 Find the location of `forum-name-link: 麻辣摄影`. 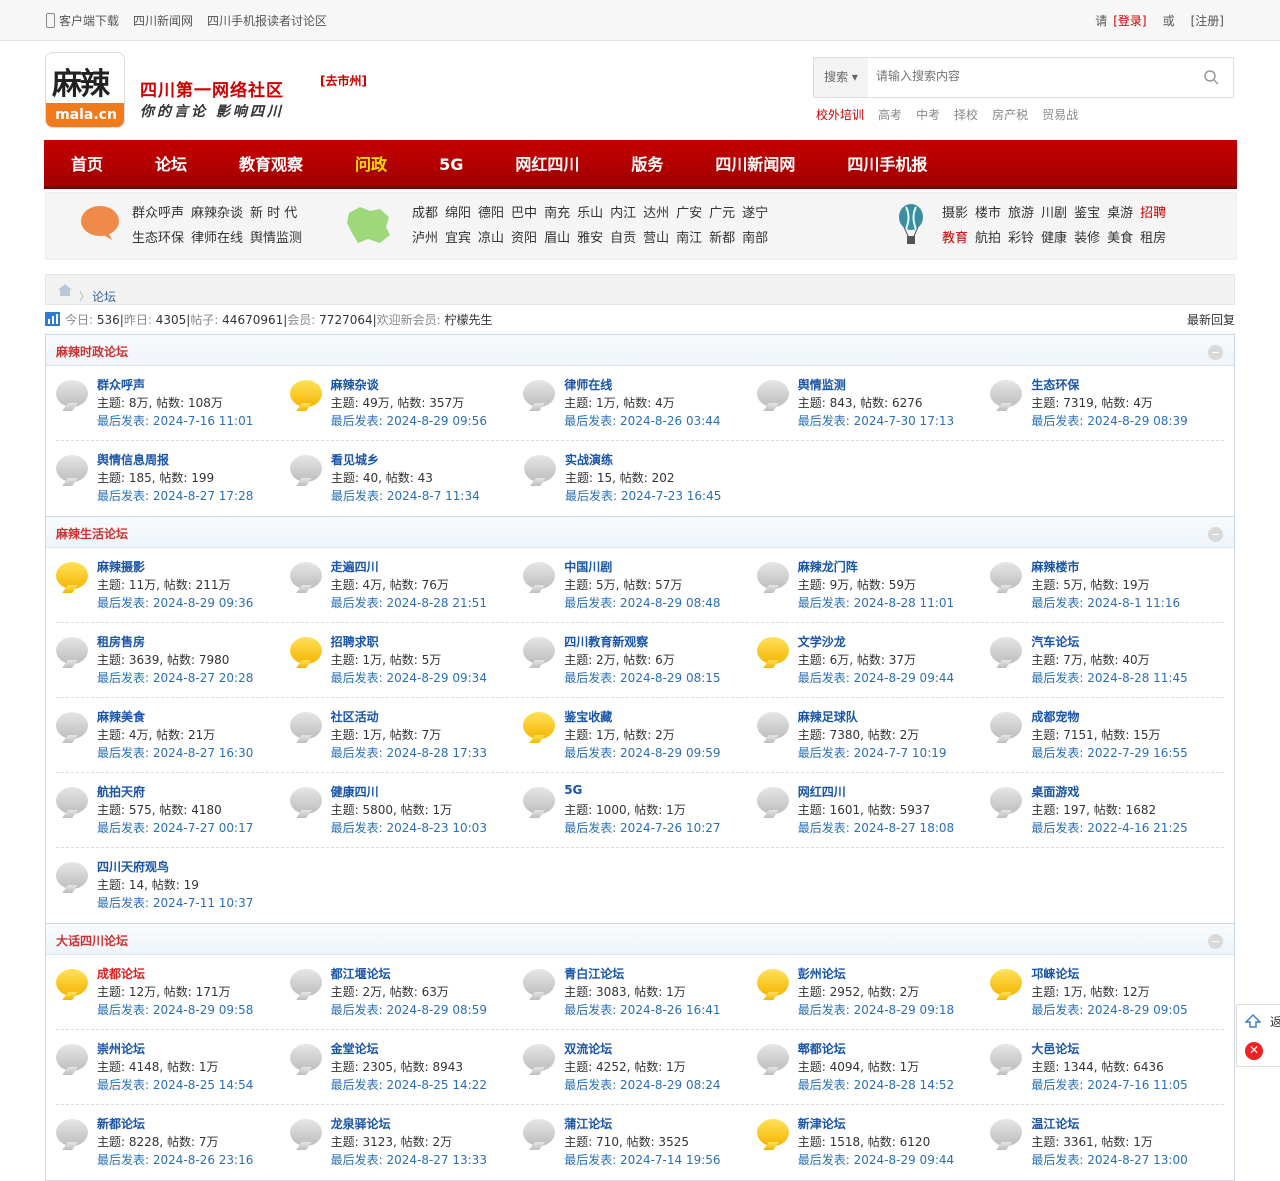

forum-name-link: 麻辣摄影 is located at coordinates (121, 566).